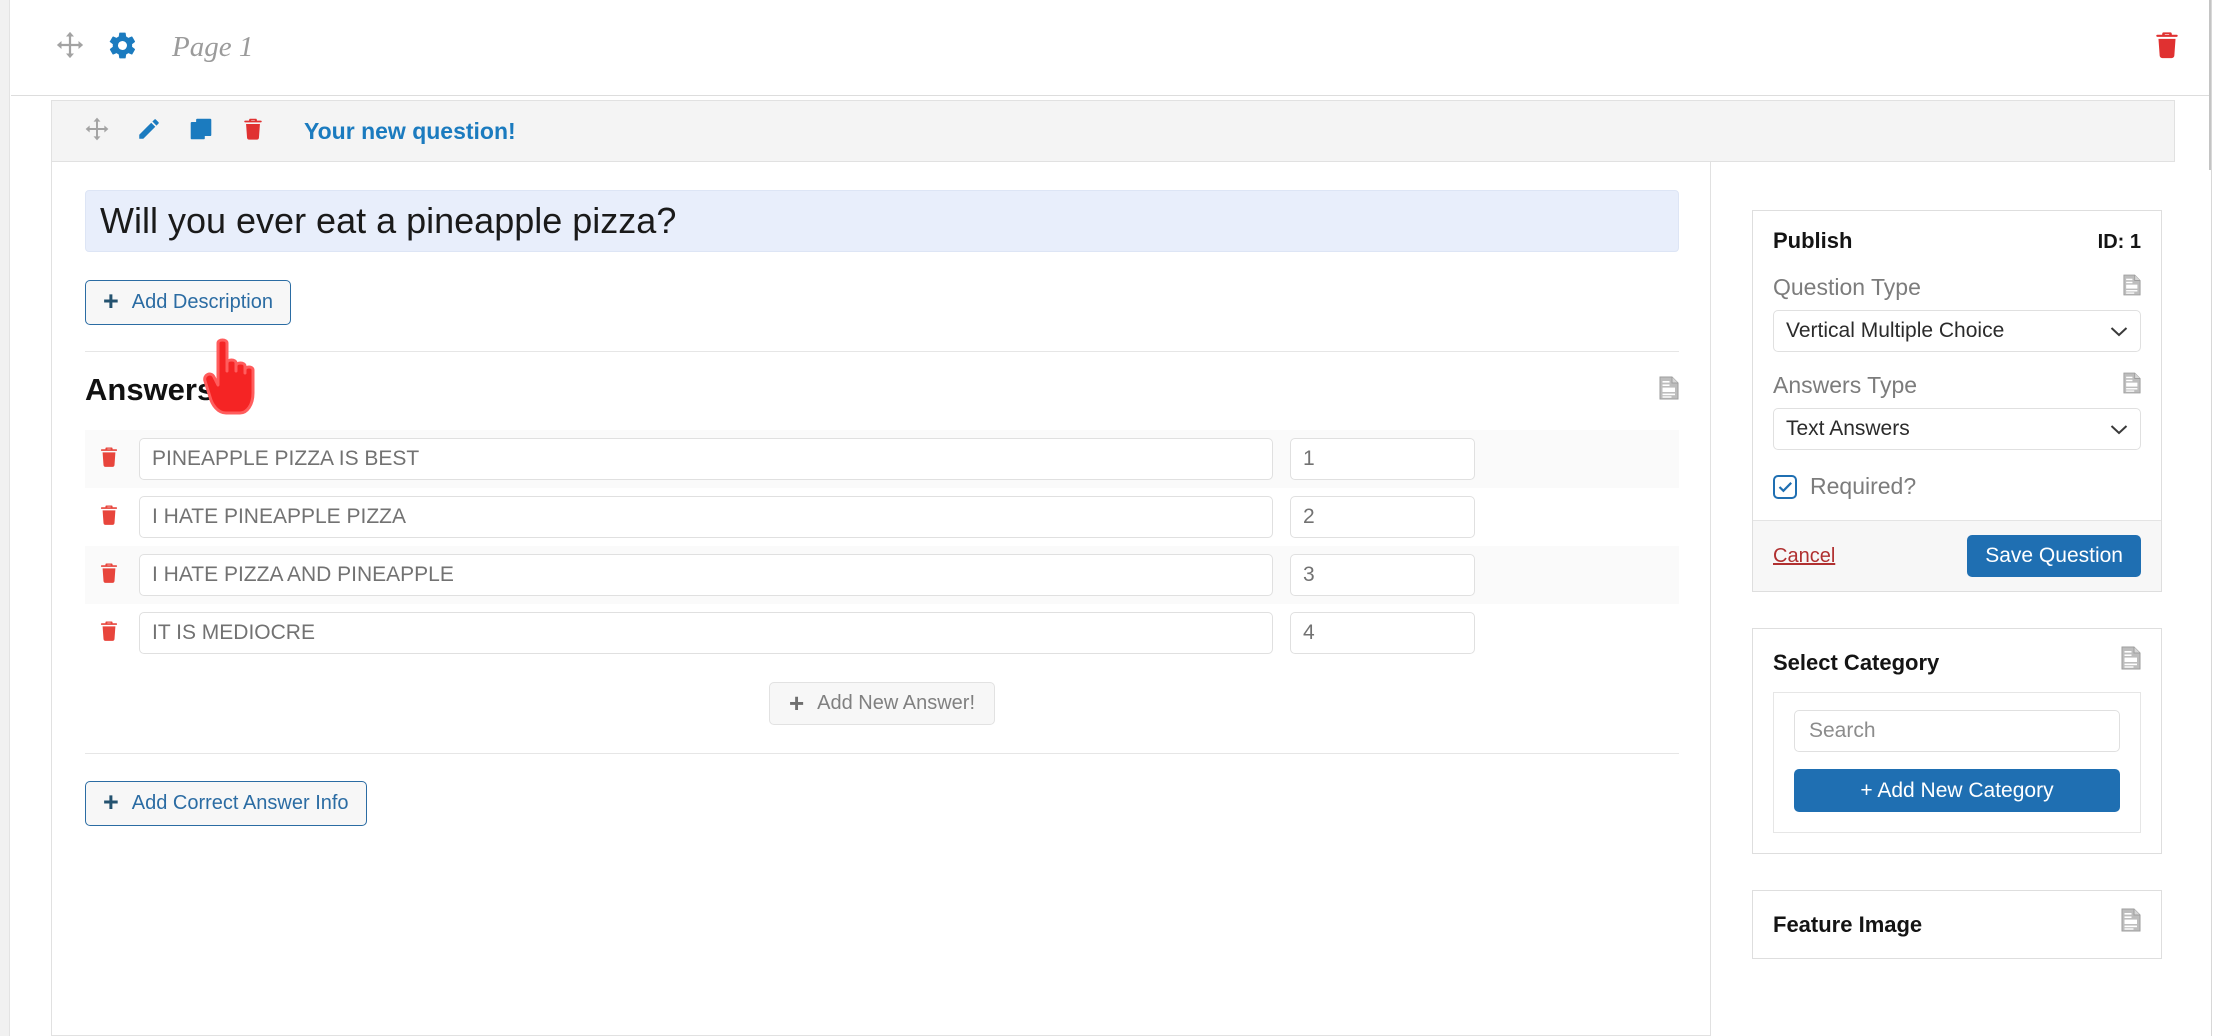  What do you see at coordinates (1113, 131) in the screenshot?
I see `question-toolbar: Your new question!` at bounding box center [1113, 131].